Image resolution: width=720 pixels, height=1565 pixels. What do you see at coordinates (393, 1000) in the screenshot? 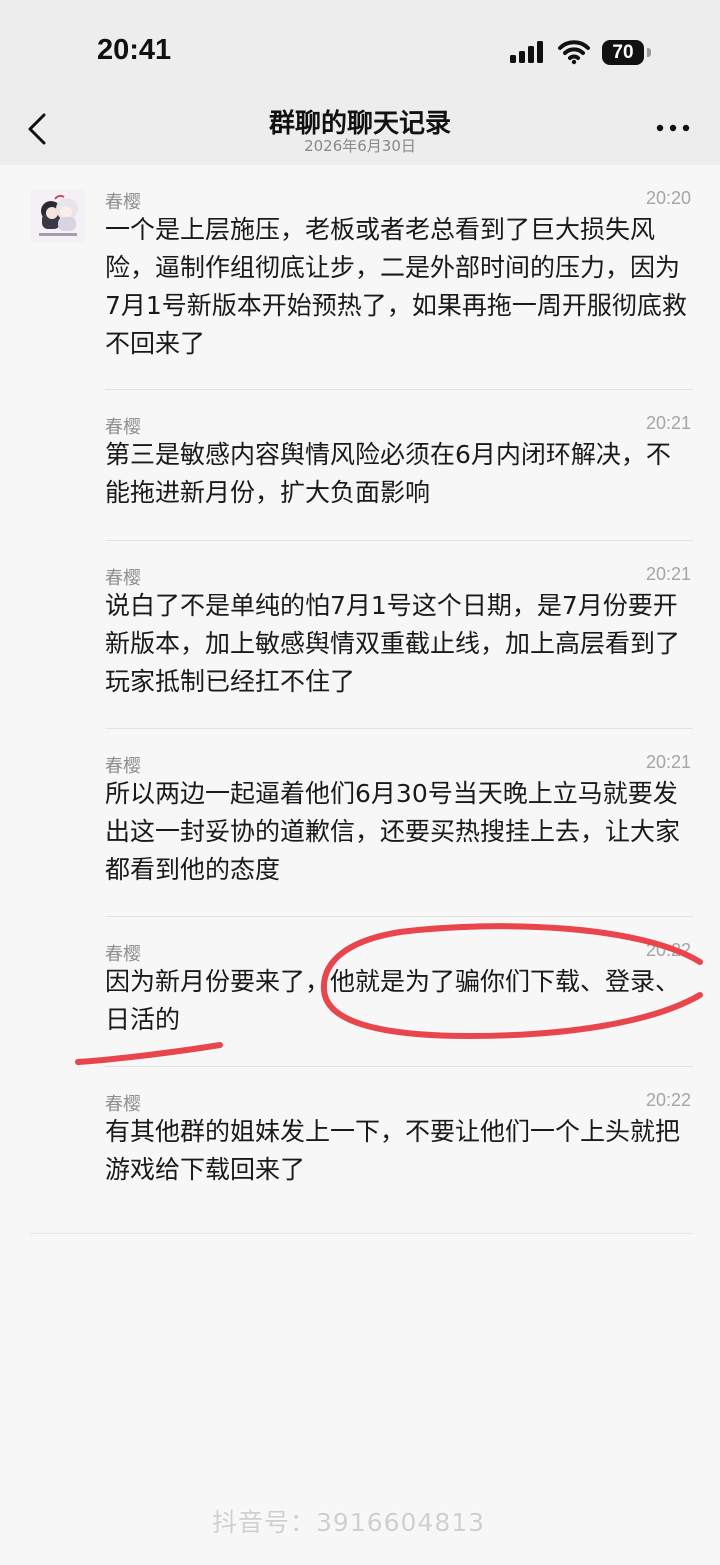
I see `message-text: 因为新月份要来了，他就是为了骗你们下载、登录、日活的` at bounding box center [393, 1000].